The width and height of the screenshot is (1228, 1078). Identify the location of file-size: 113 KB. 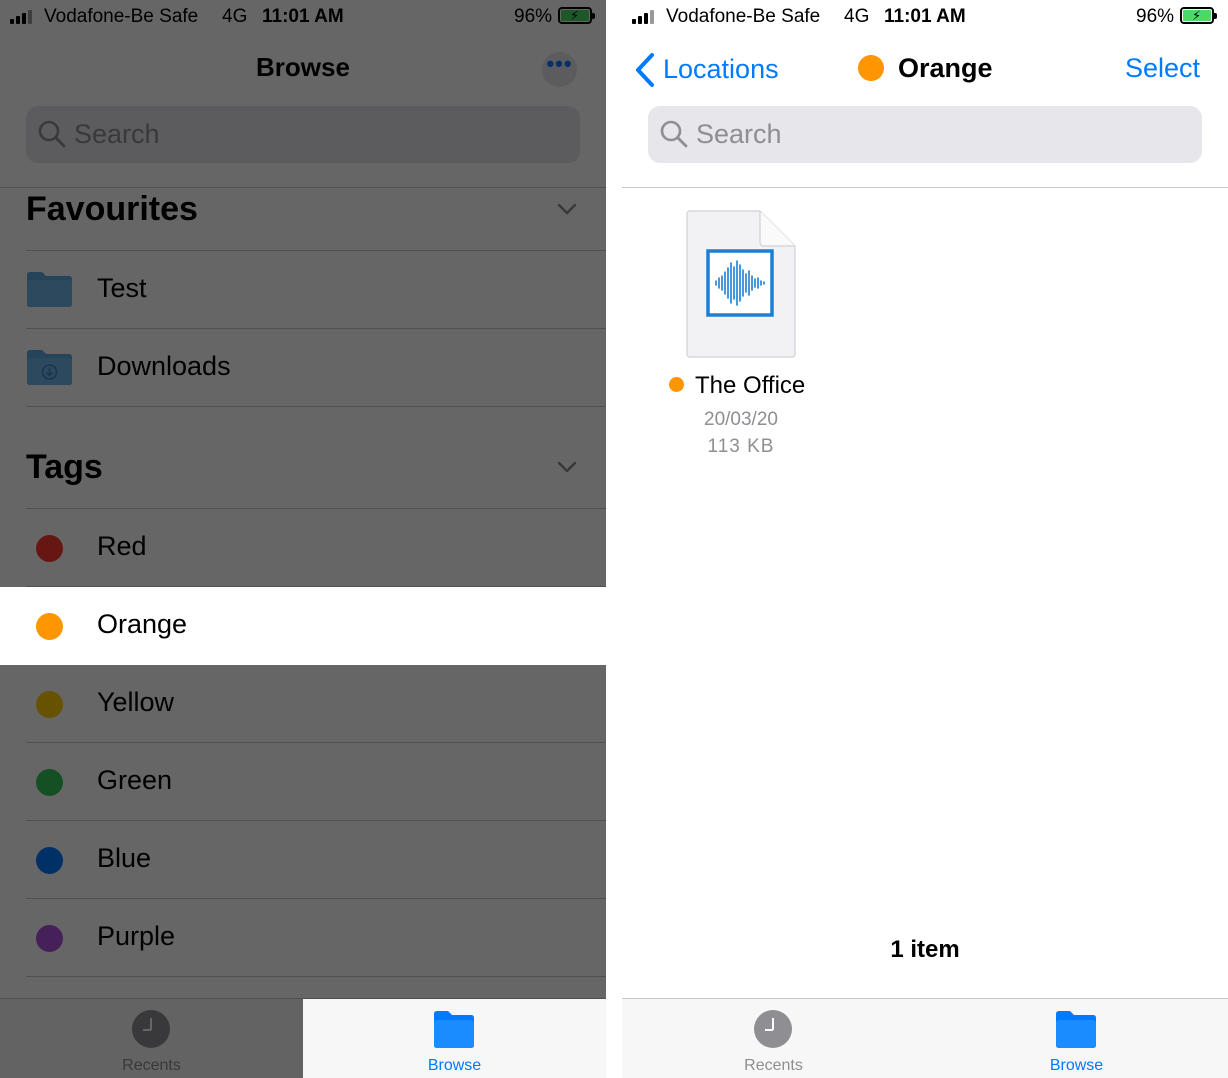
(741, 446).